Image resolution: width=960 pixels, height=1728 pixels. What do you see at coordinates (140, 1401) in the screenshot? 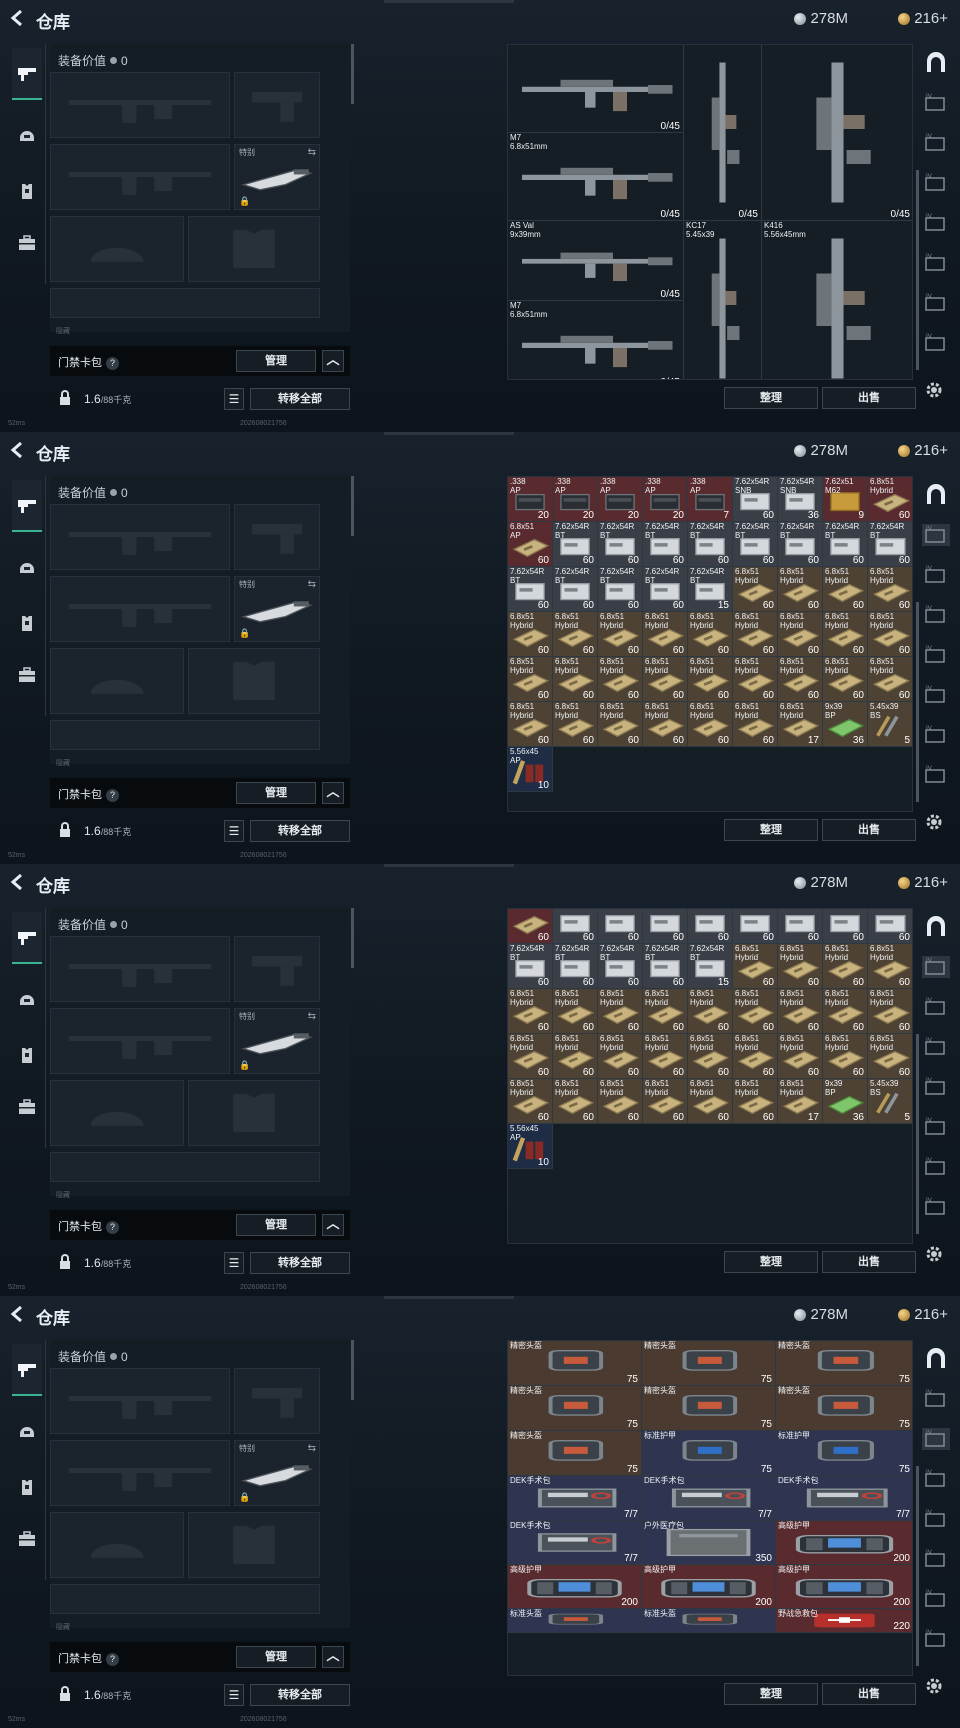
I see `primary-weapon-slot` at bounding box center [140, 1401].